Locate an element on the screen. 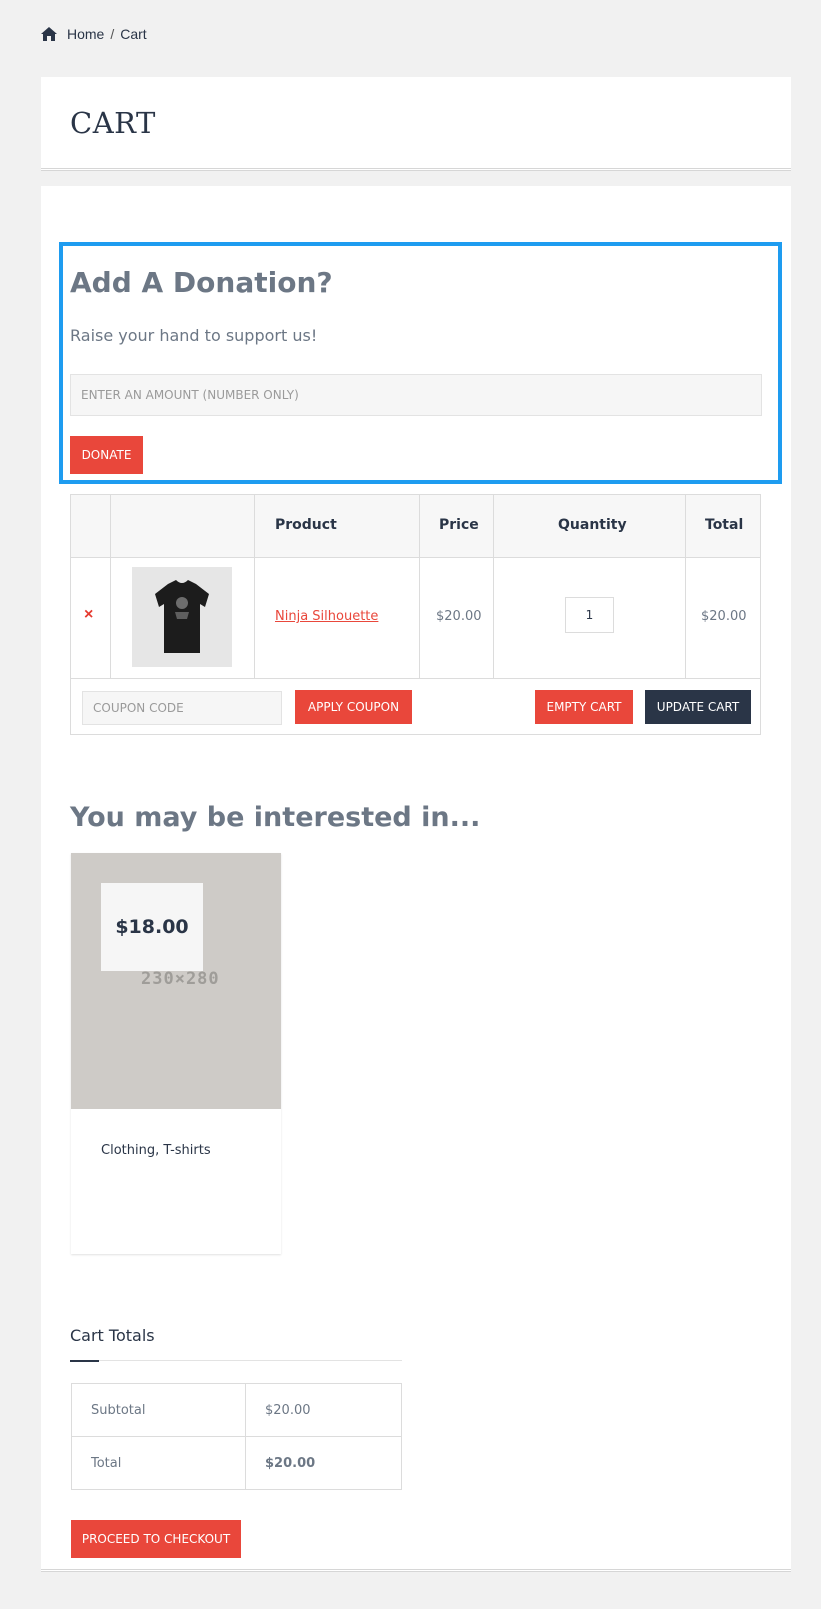 Image resolution: width=821 pixels, height=1609 pixels. total-value: $20.00 is located at coordinates (290, 1463).